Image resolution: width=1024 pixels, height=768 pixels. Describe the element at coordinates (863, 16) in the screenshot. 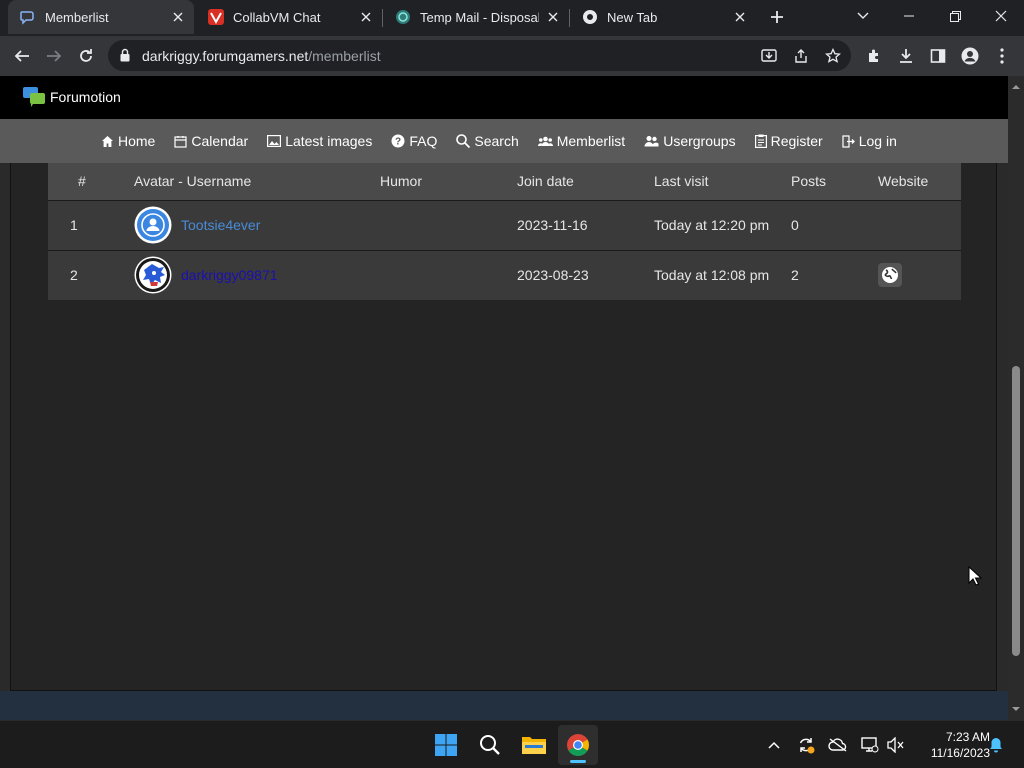

I see `tab-search-button` at that location.